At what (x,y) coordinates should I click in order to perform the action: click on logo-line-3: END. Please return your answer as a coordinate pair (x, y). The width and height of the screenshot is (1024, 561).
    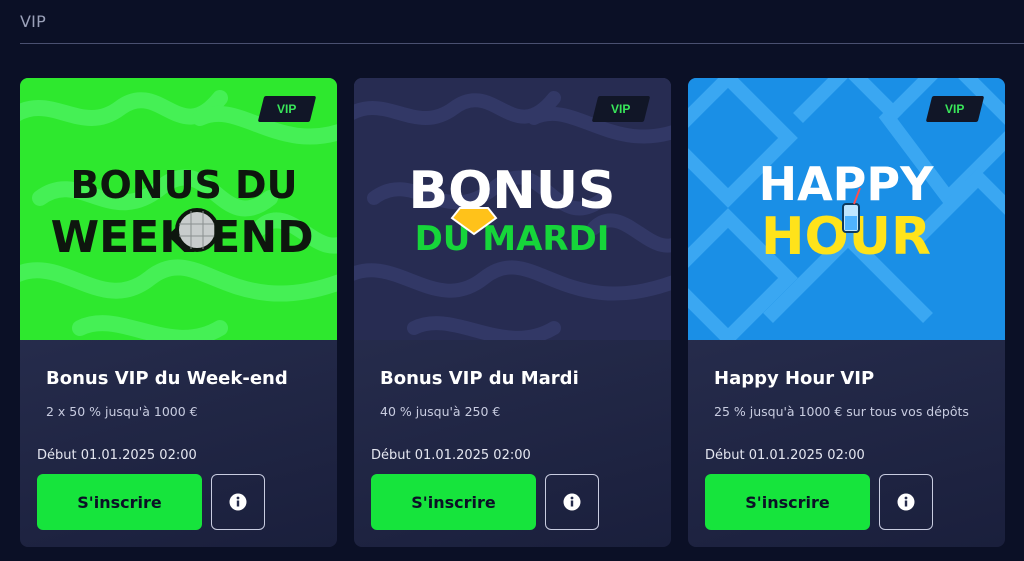
    Looking at the image, I should click on (261, 237).